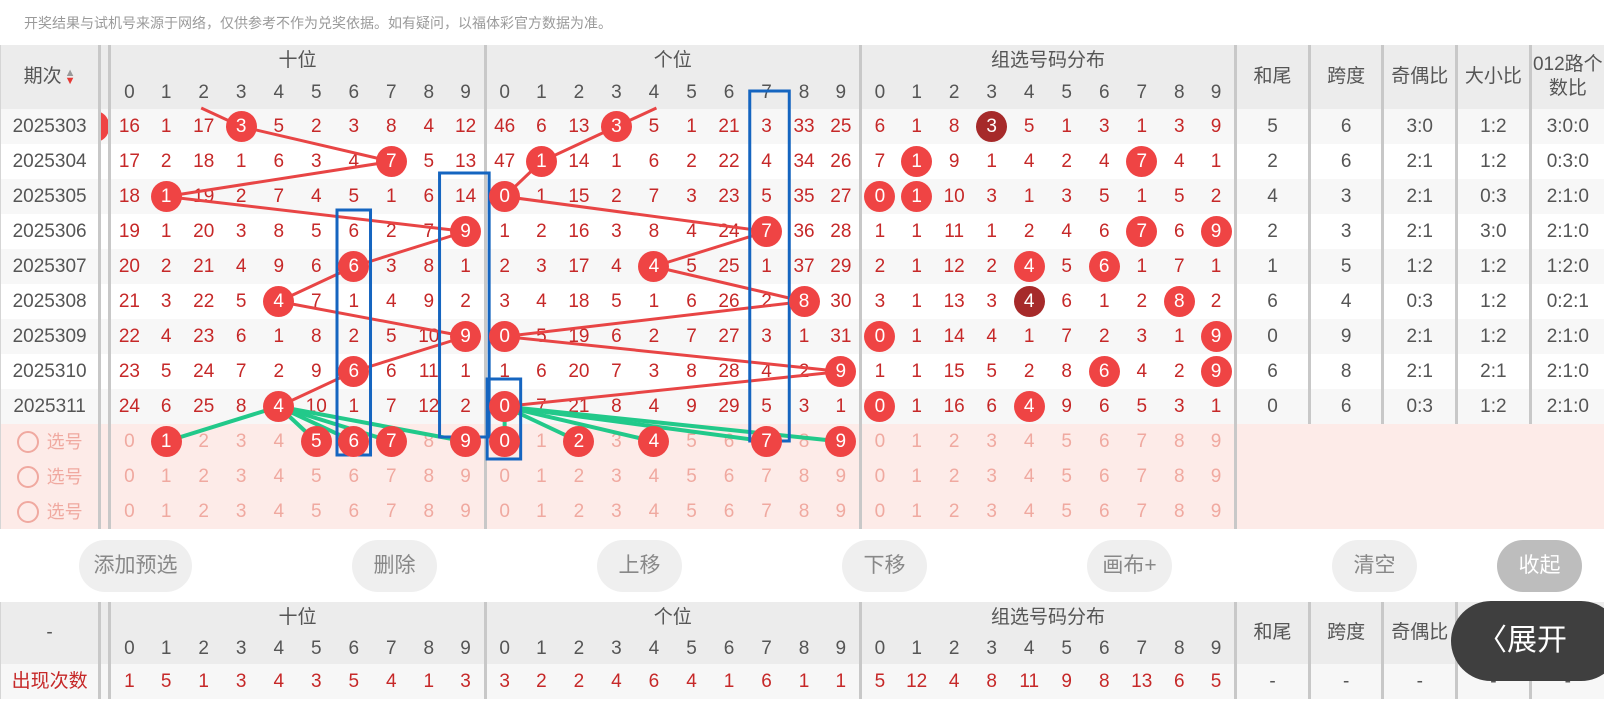 The height and width of the screenshot is (720, 1604). What do you see at coordinates (70, 76) in the screenshot?
I see `sort-icon: ▲ ▼` at bounding box center [70, 76].